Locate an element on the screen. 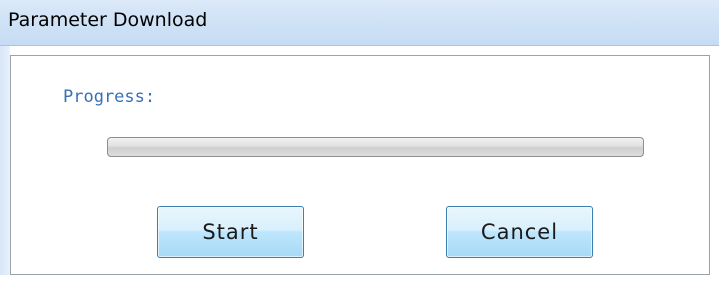  start-button-label: Start is located at coordinates (230, 232).